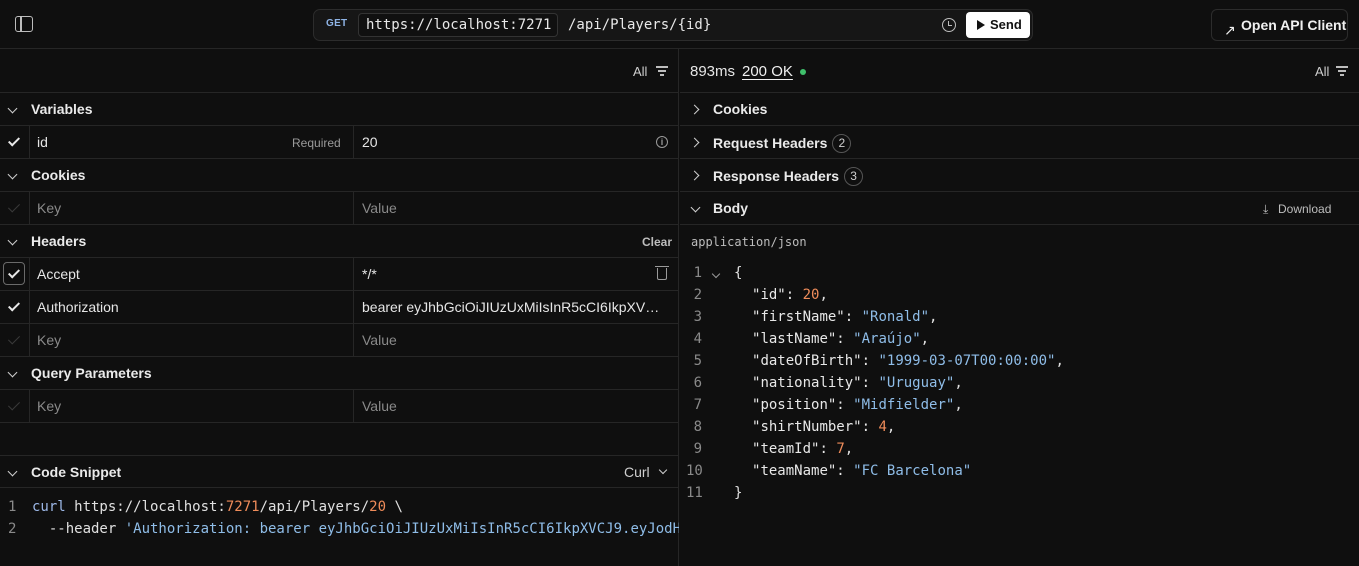 Image resolution: width=1359 pixels, height=566 pixels. What do you see at coordinates (62, 109) in the screenshot?
I see `variables-title: Variables` at bounding box center [62, 109].